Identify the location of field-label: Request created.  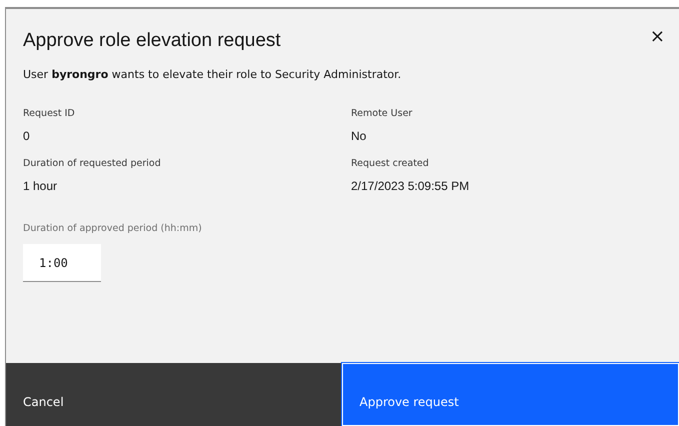
(390, 163).